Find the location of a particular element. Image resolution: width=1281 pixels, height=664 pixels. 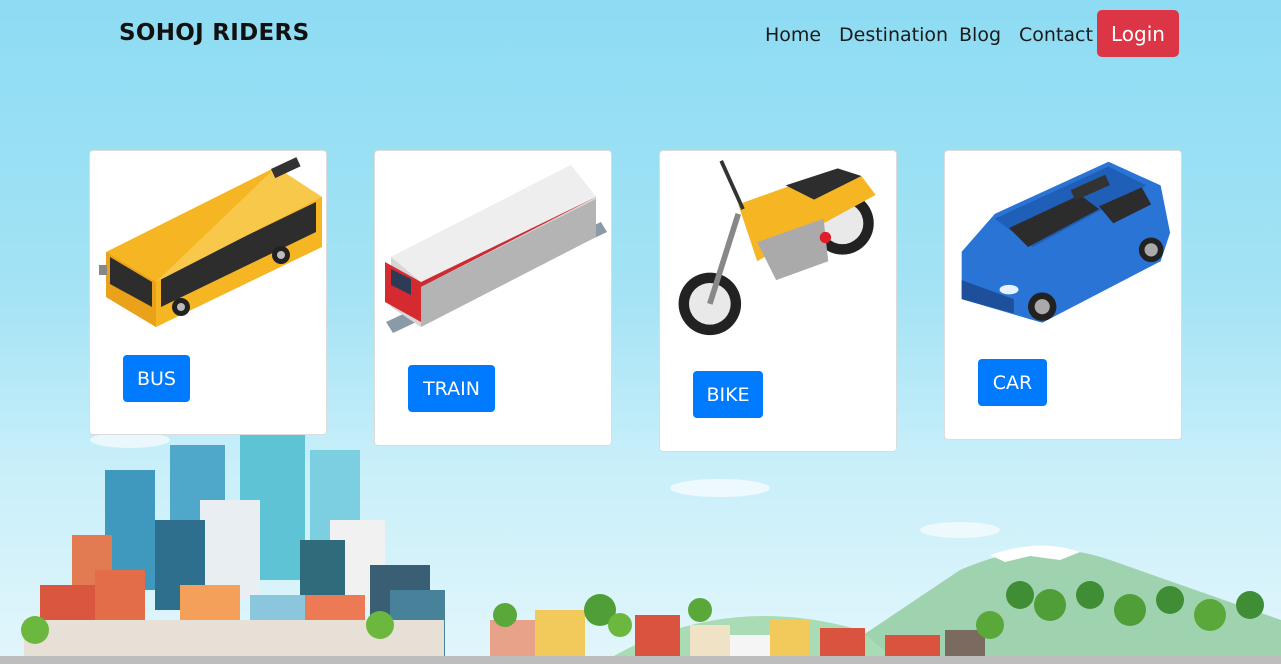

nav-destination: Destination is located at coordinates (893, 35).